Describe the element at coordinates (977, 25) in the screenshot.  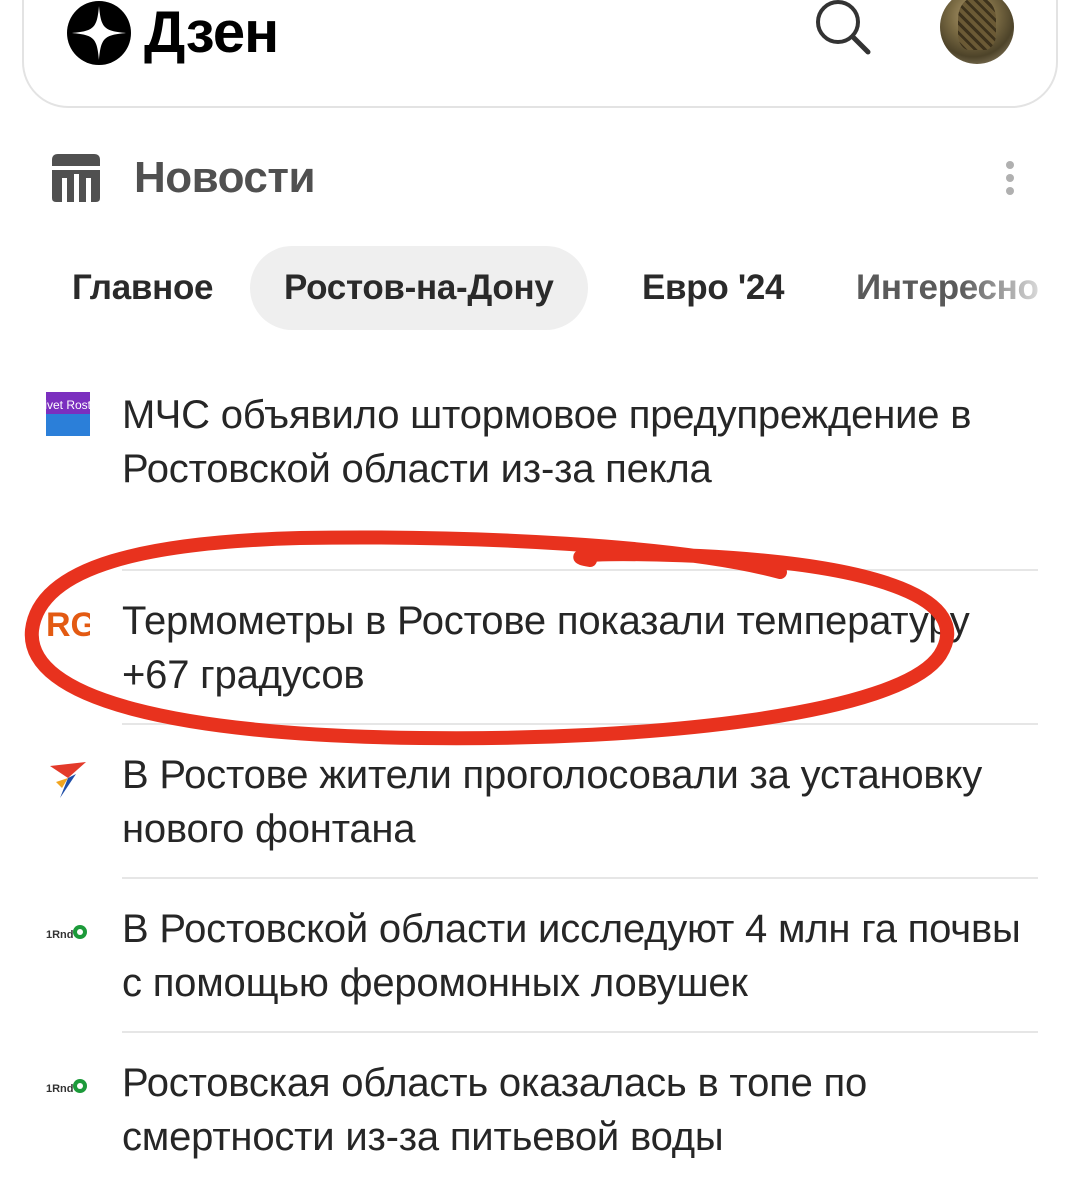
I see `avatar-image` at that location.